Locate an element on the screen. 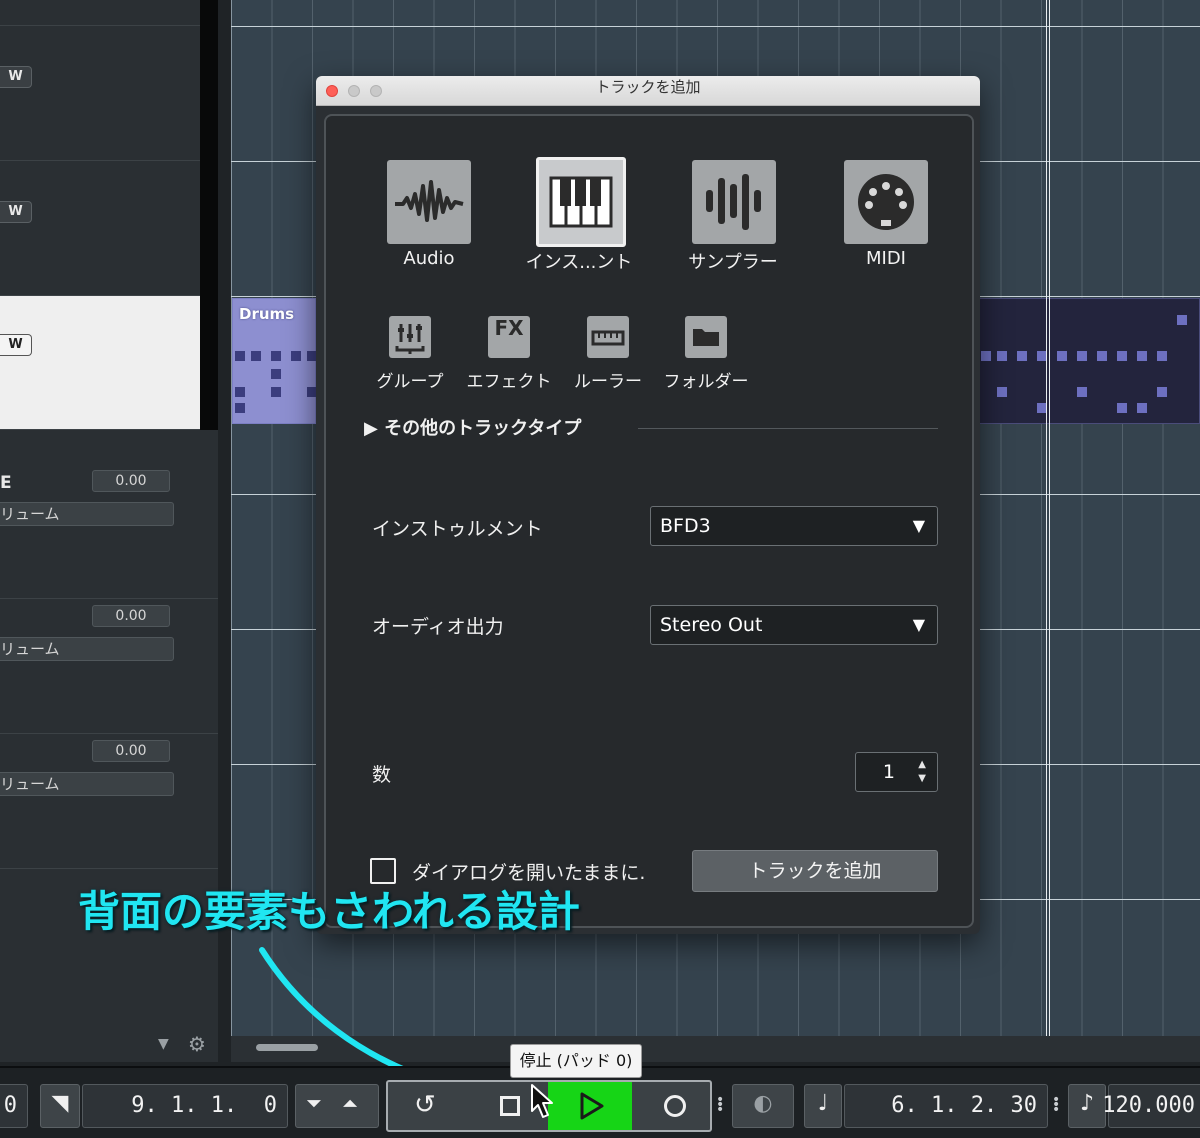  stepper-up-icon: ▲ is located at coordinates (922, 764).